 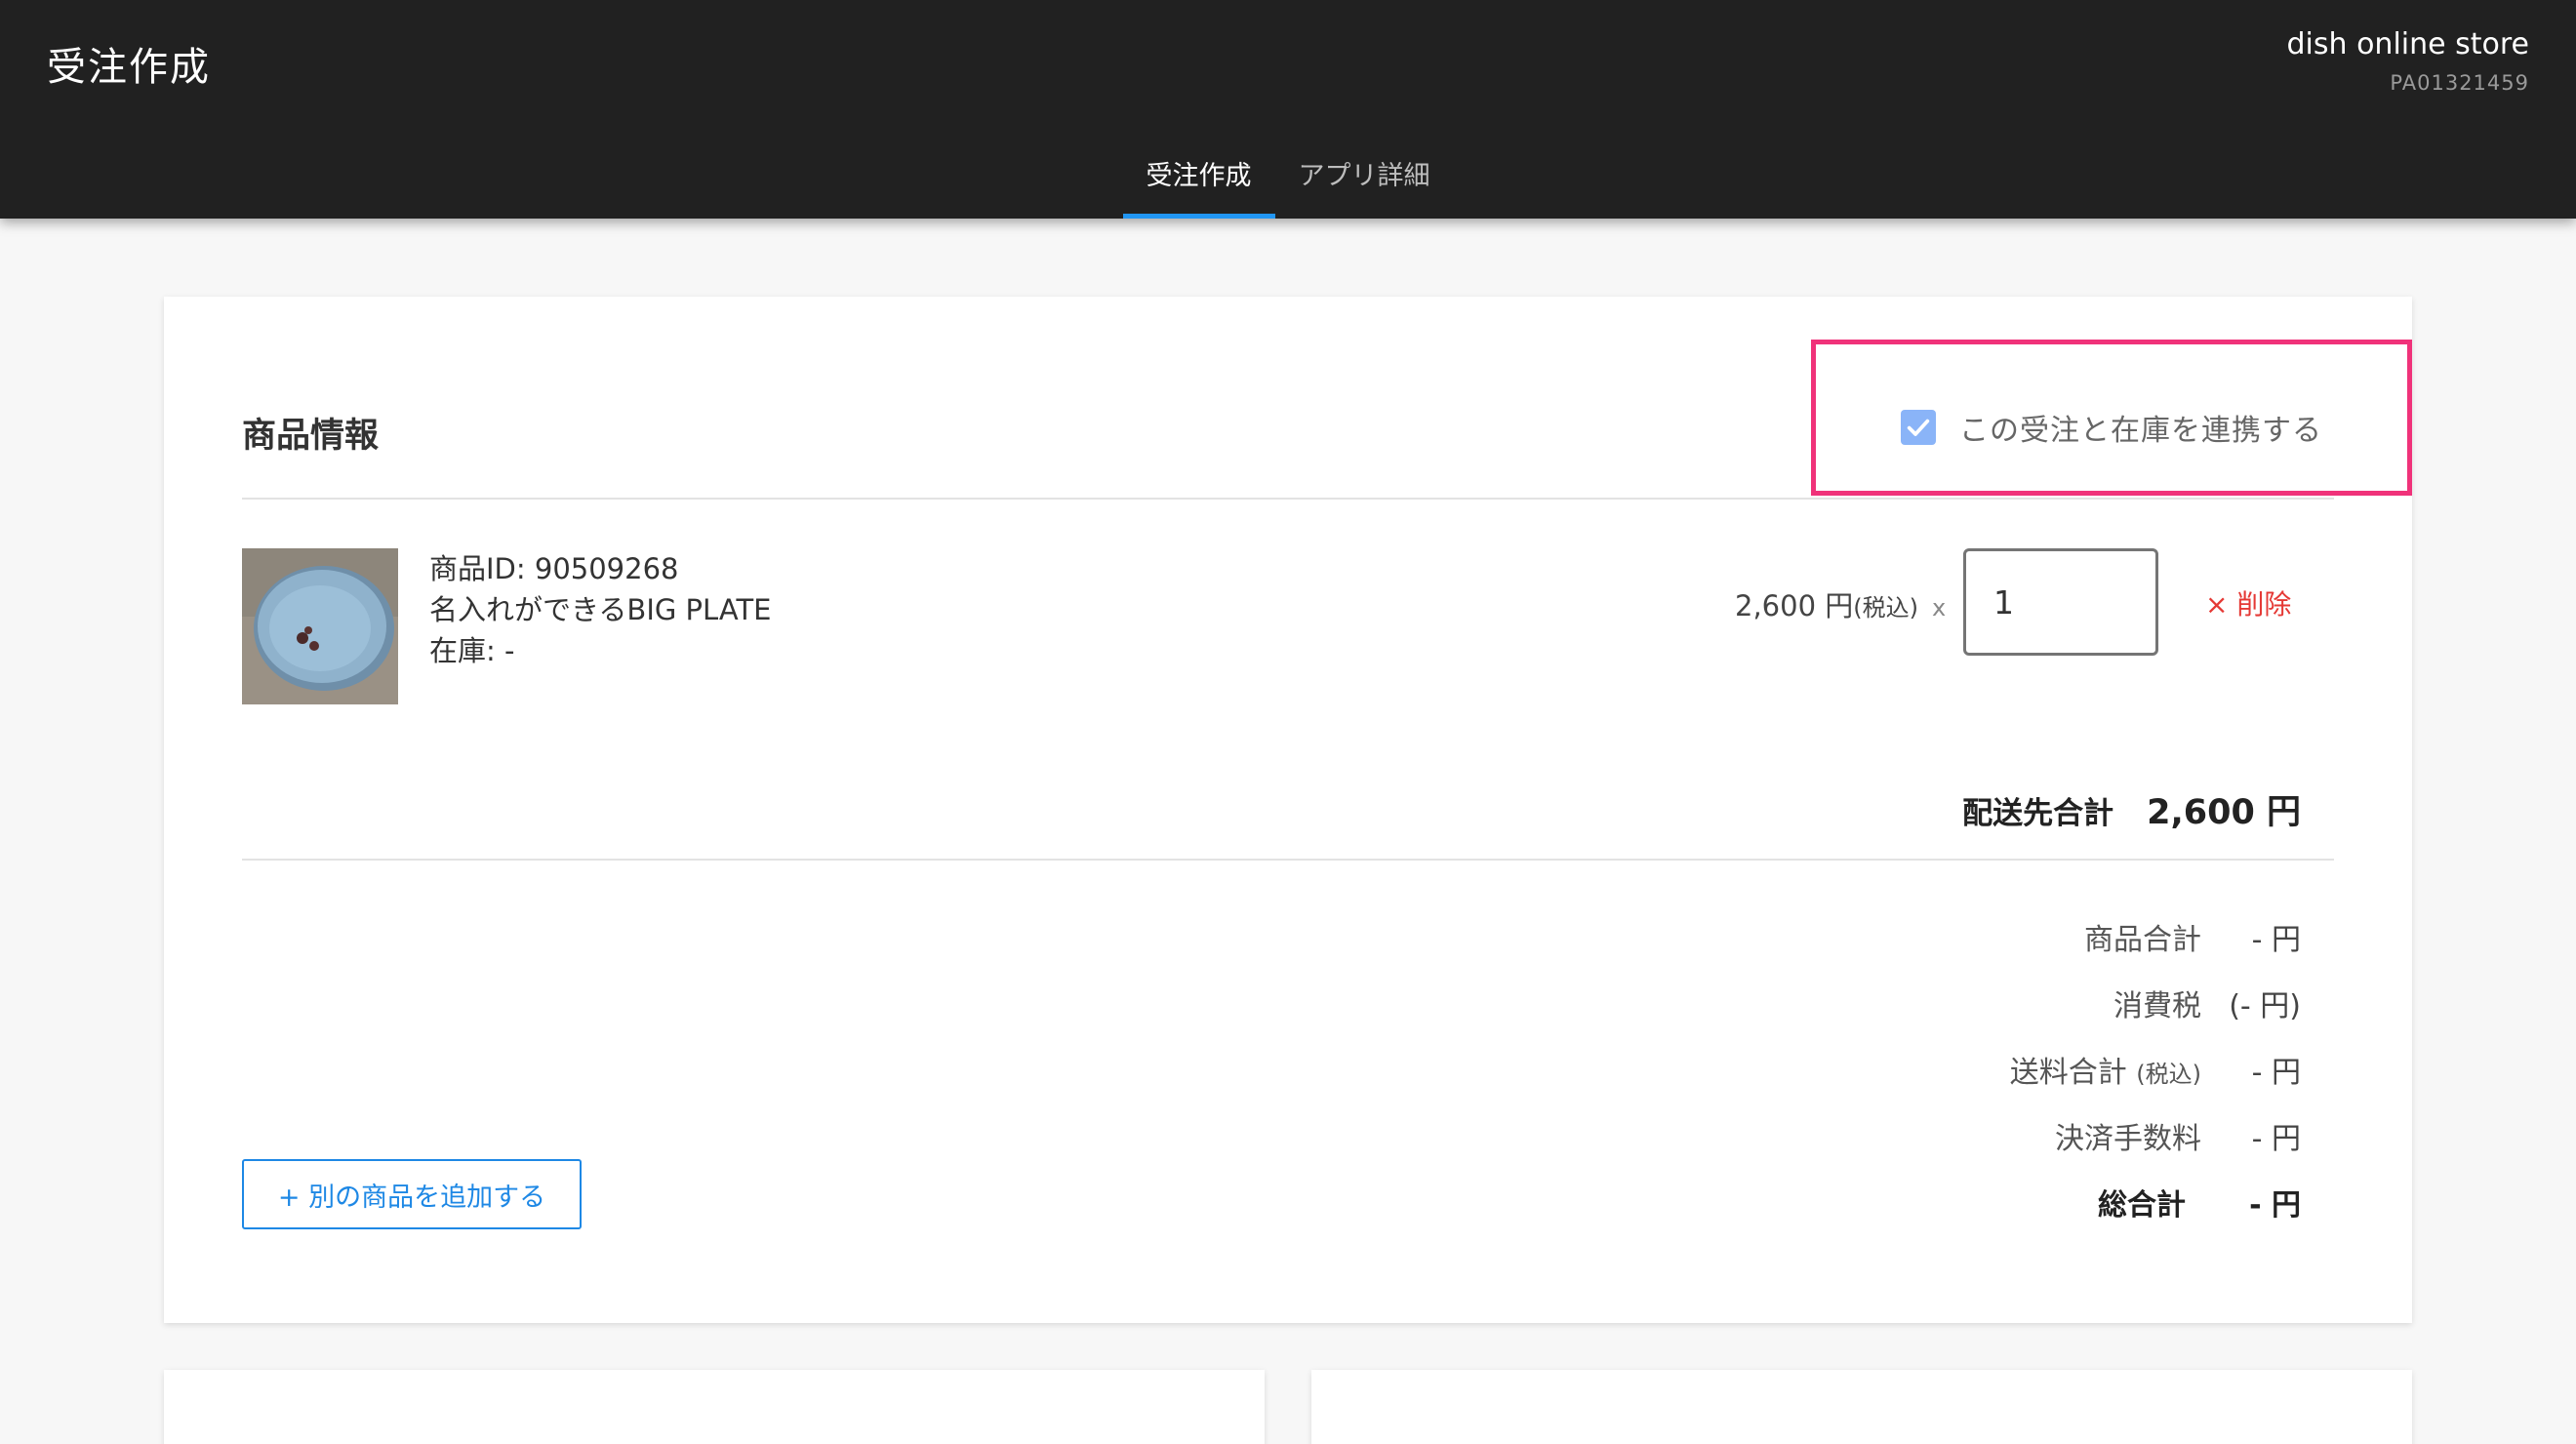 I want to click on total-value: (- 円), so click(x=2265, y=1006).